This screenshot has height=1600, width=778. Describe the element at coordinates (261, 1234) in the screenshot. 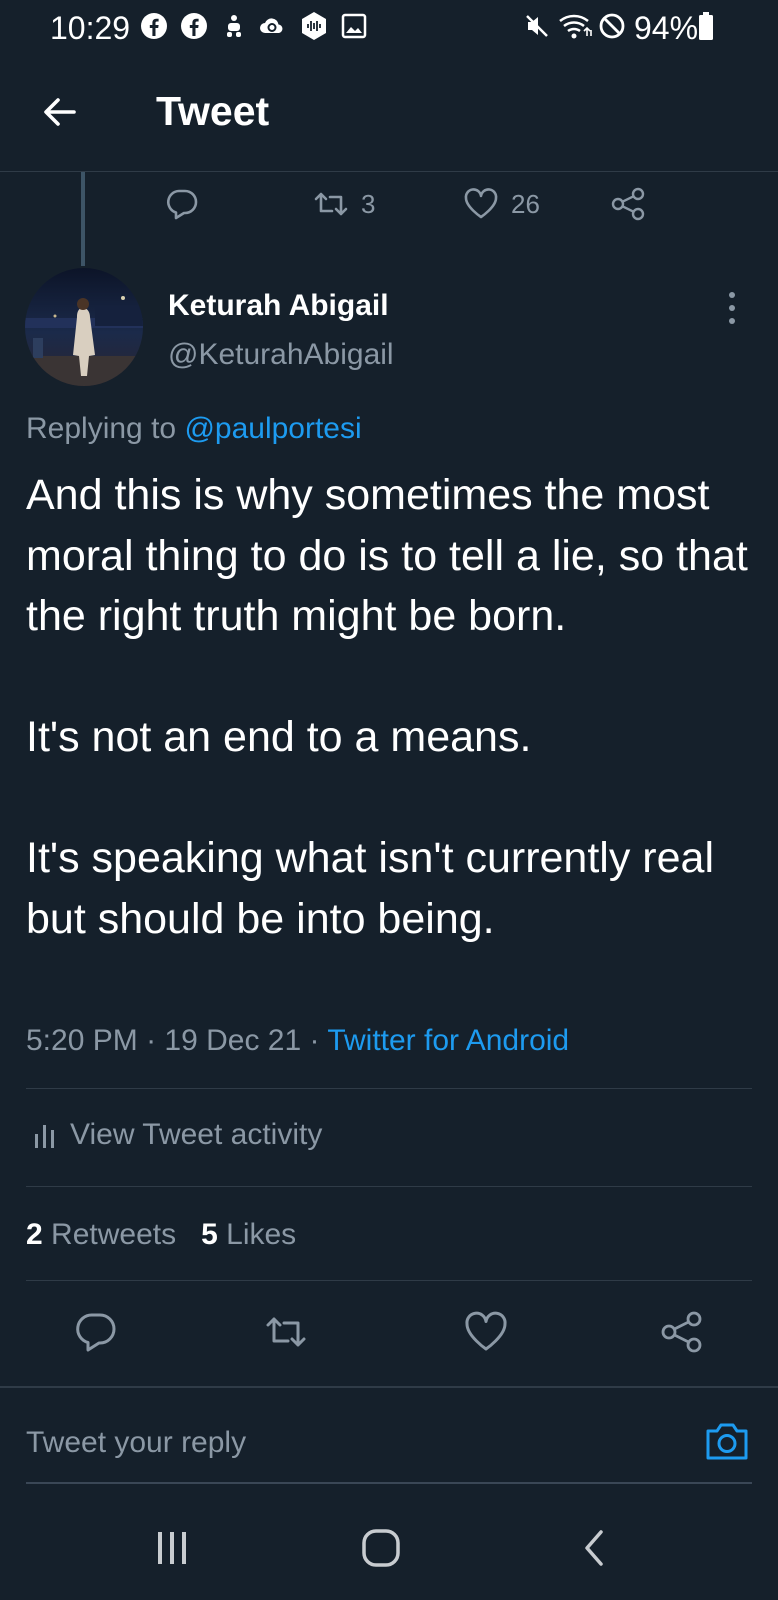

I see `likes-label: Likes` at that location.